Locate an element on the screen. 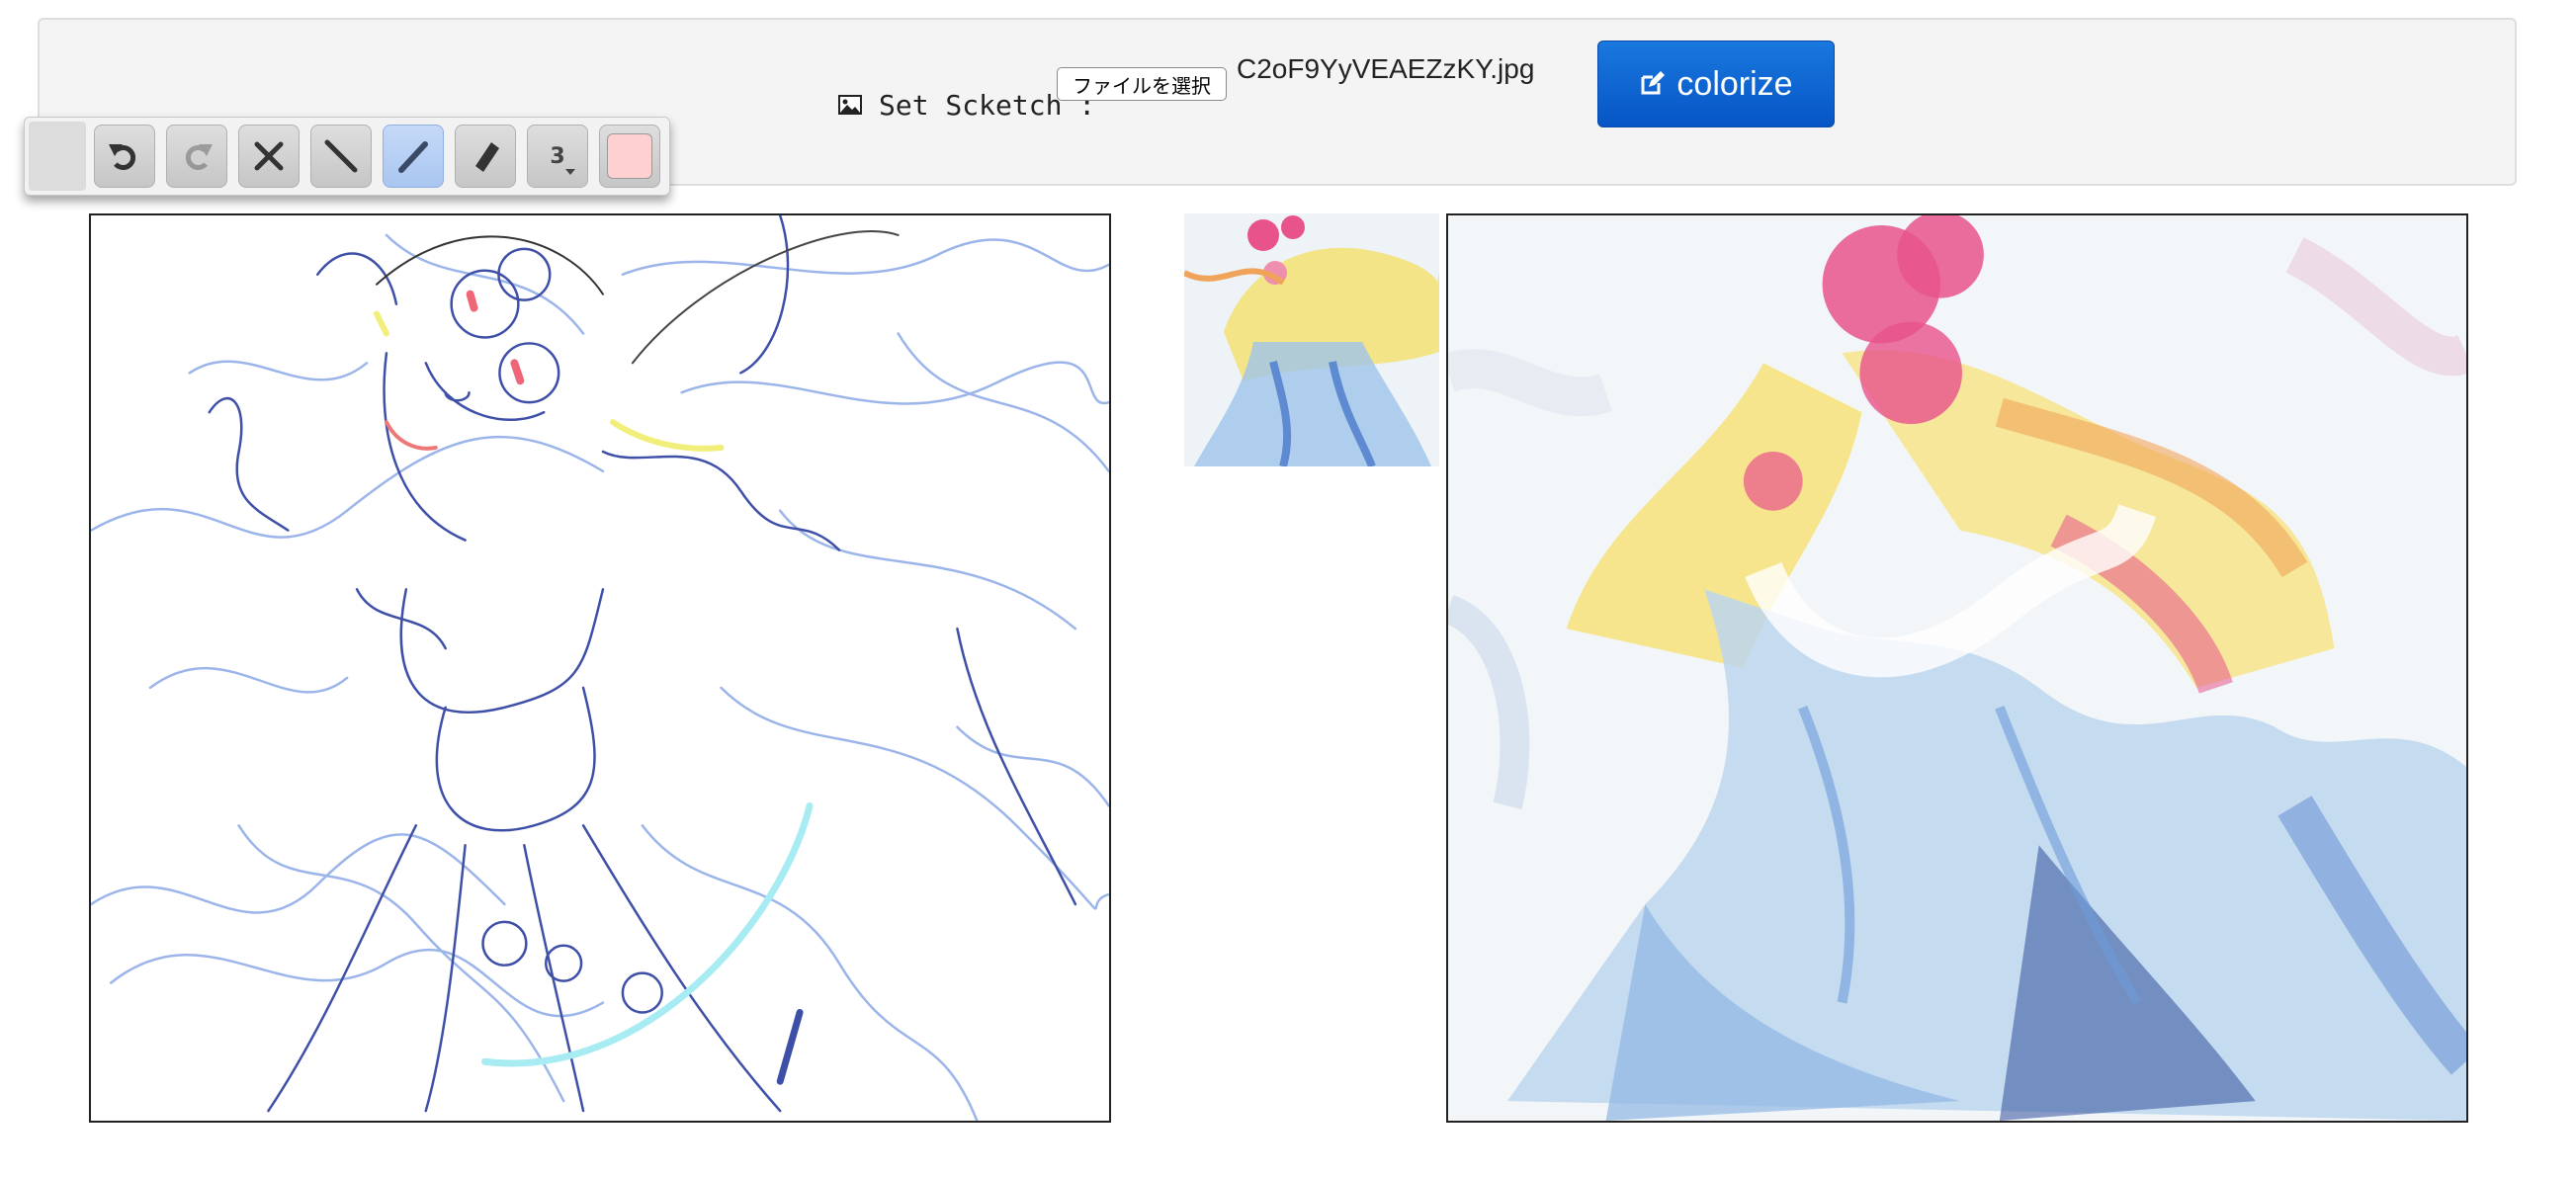 The image size is (2576, 1178). pen-icon is located at coordinates (413, 157).